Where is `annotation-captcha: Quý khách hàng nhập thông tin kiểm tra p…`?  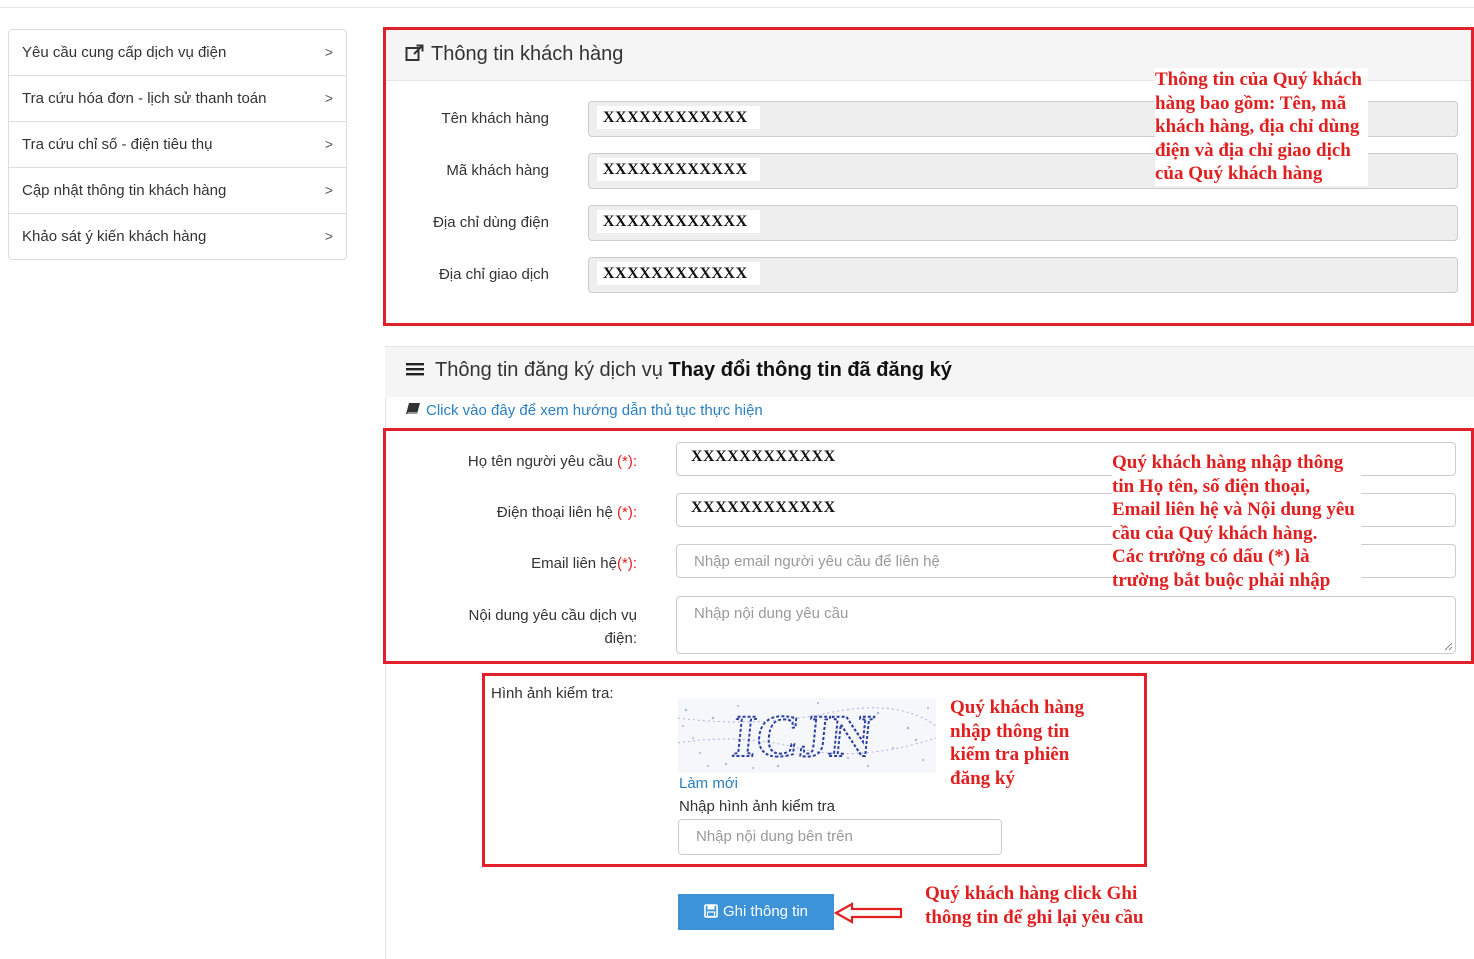
annotation-captcha: Quý khách hàng nhập thông tin kiểm tra p… is located at coordinates (1017, 743).